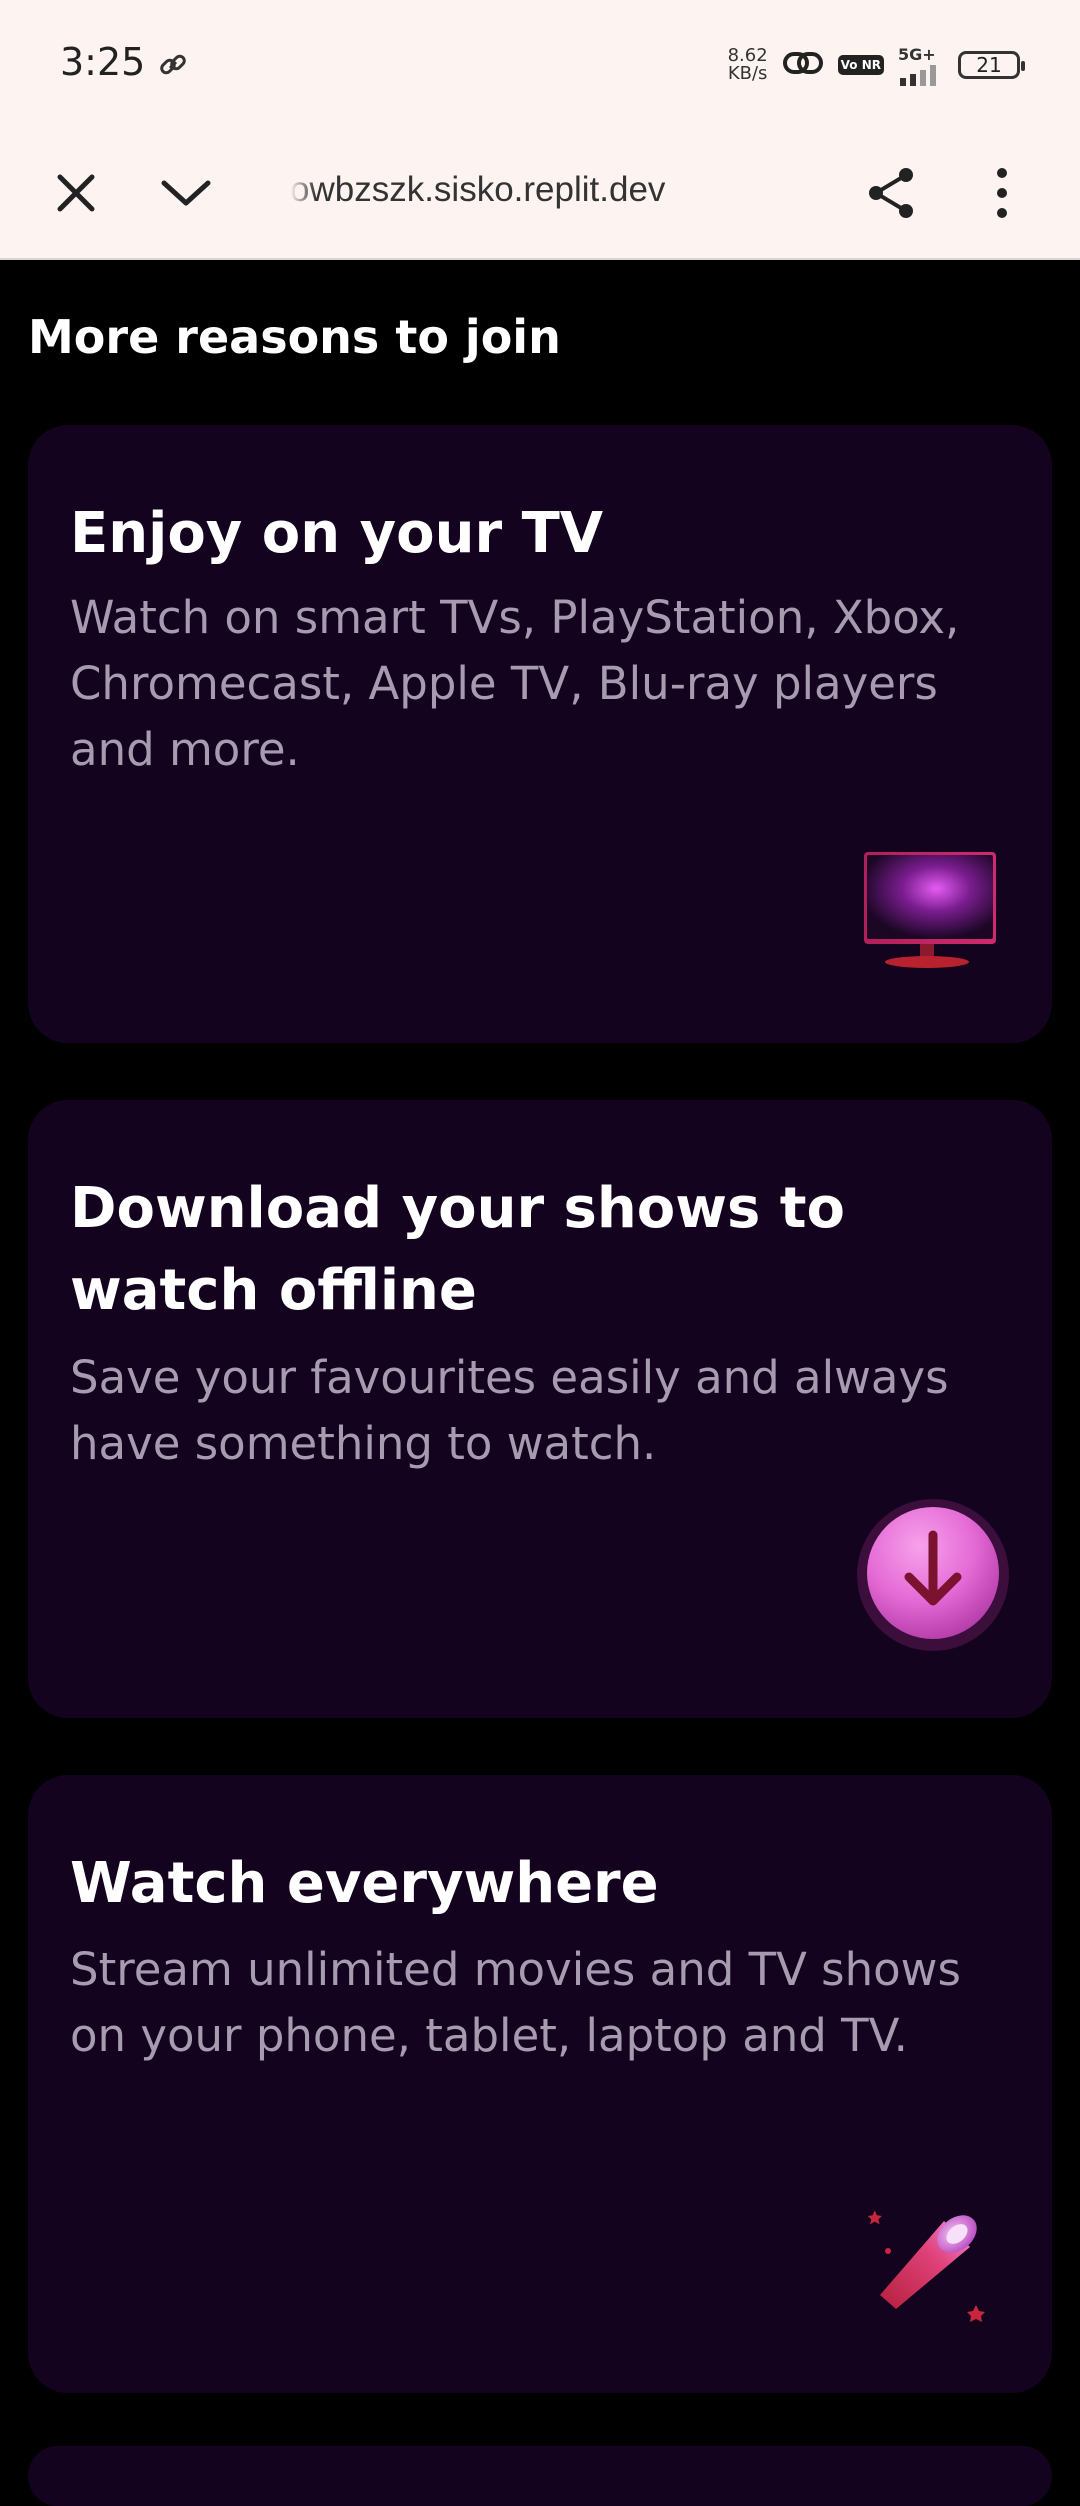 The height and width of the screenshot is (2506, 1080). I want to click on share-icon, so click(891, 193).